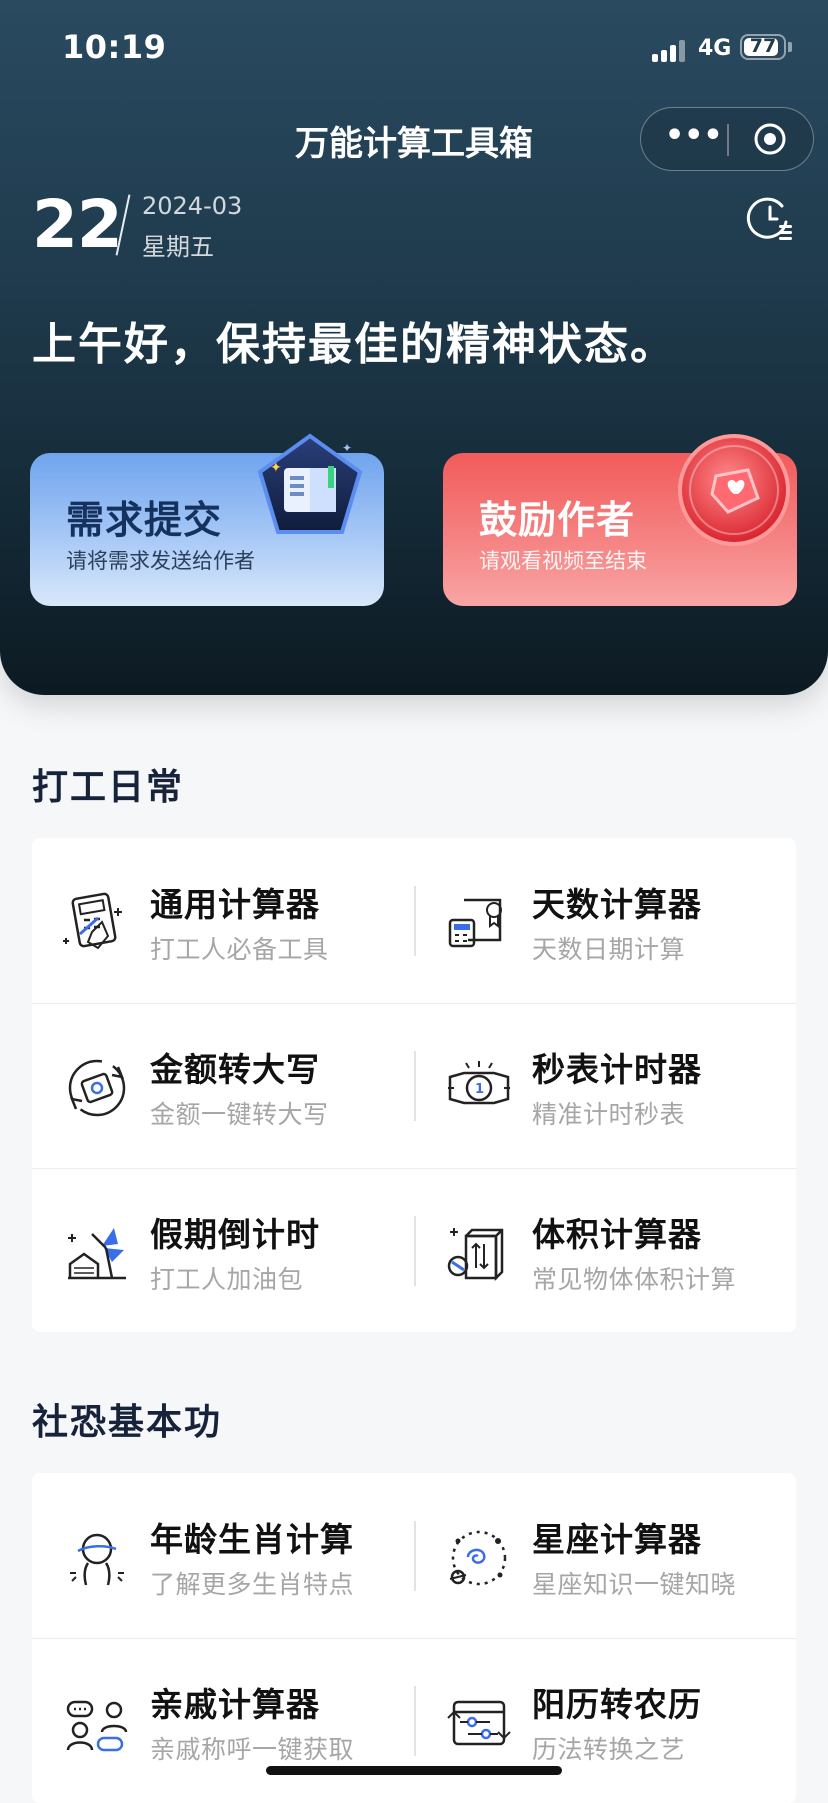  What do you see at coordinates (252, 1749) in the screenshot?
I see `tool-desc: 亲戚称呼一键获取` at bounding box center [252, 1749].